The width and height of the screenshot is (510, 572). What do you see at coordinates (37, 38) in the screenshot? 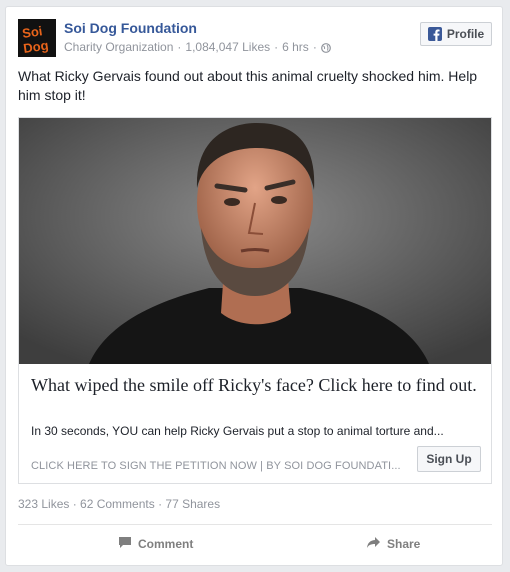
I see `page-avatar: Soi Dog` at bounding box center [37, 38].